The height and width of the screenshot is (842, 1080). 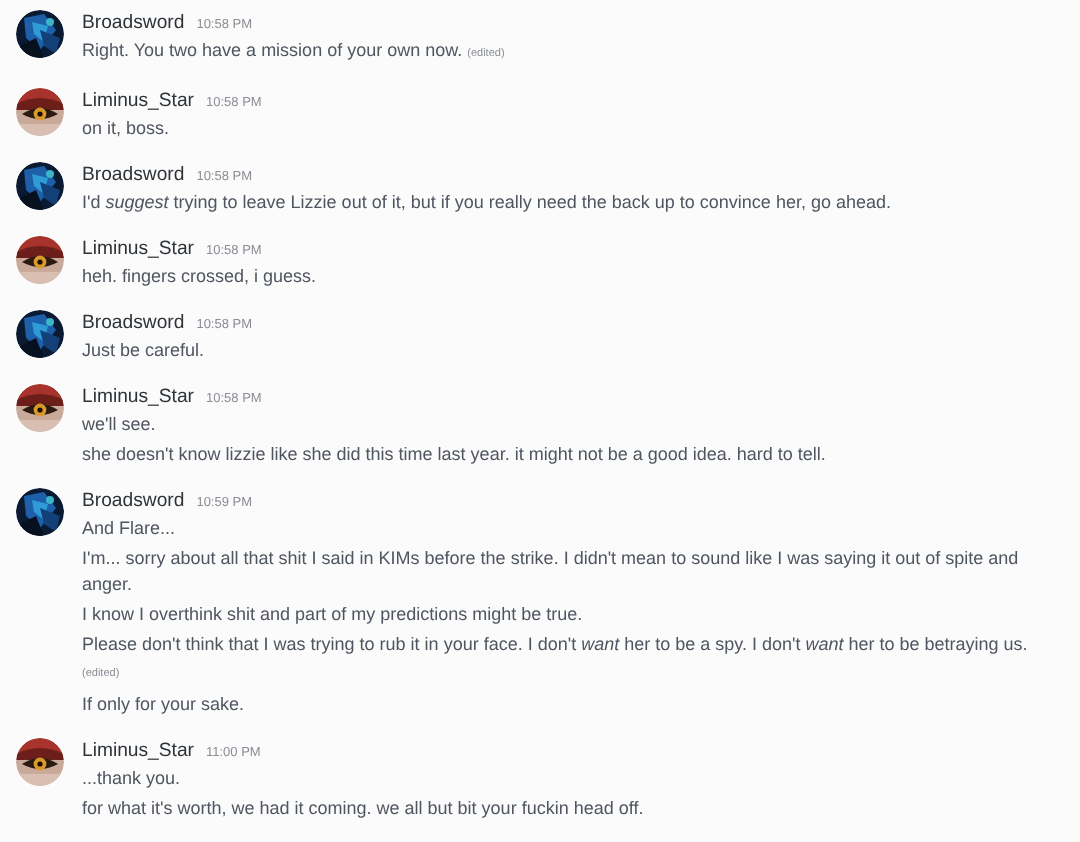 I want to click on message-text: on it, boss., so click(x=126, y=128).